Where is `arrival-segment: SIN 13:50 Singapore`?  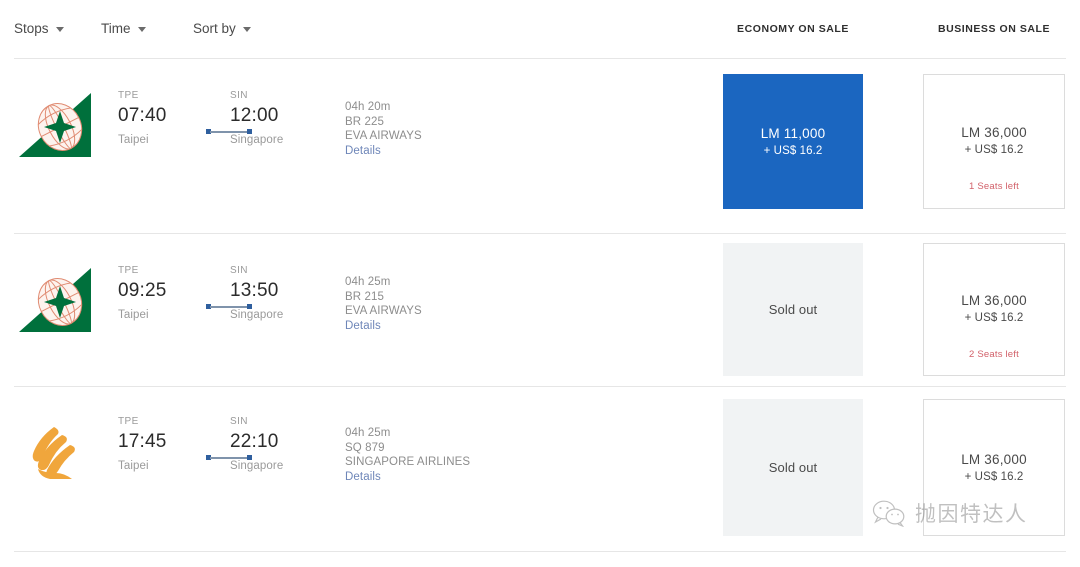 arrival-segment: SIN 13:50 Singapore is located at coordinates (277, 293).